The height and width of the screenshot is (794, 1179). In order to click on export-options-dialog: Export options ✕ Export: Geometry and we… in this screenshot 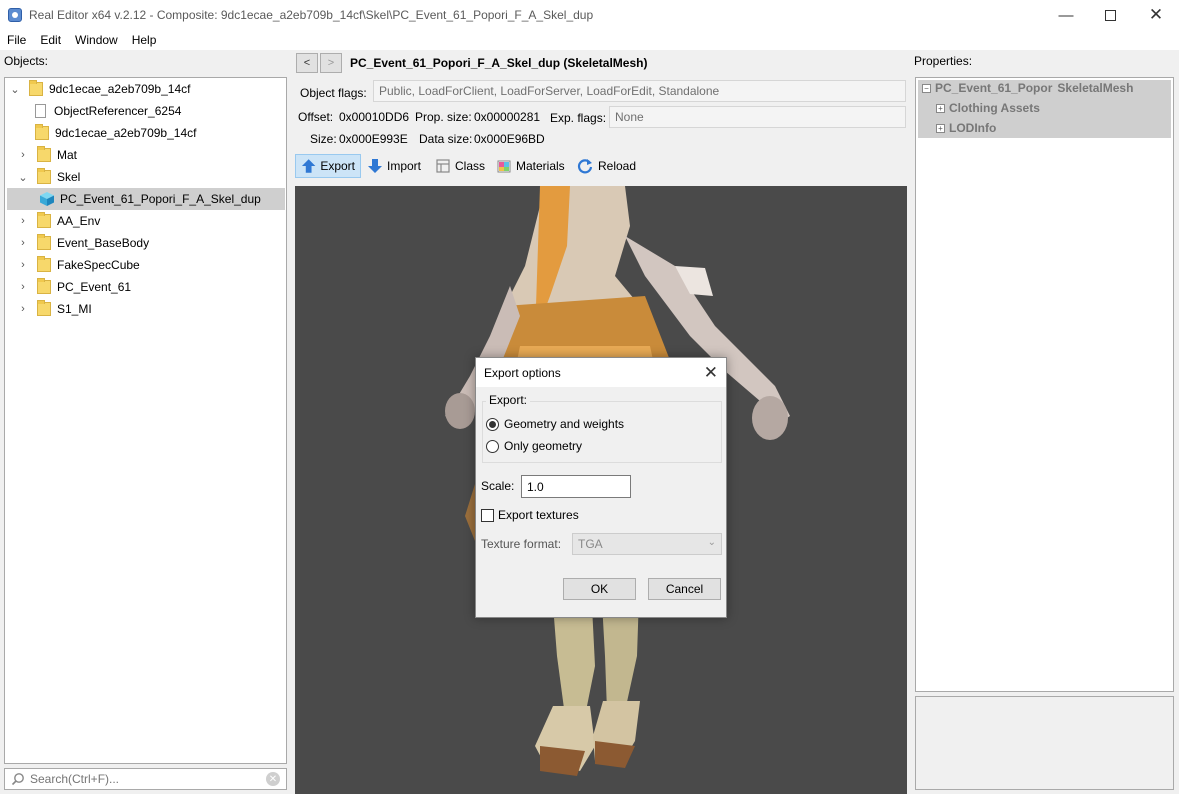, I will do `click(601, 487)`.